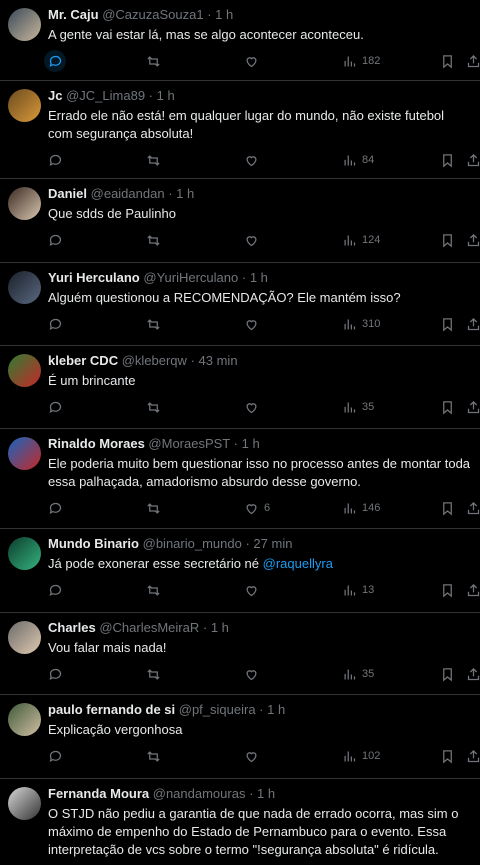 The width and height of the screenshot is (480, 865). What do you see at coordinates (361, 240) in the screenshot?
I see `views-button: 124` at bounding box center [361, 240].